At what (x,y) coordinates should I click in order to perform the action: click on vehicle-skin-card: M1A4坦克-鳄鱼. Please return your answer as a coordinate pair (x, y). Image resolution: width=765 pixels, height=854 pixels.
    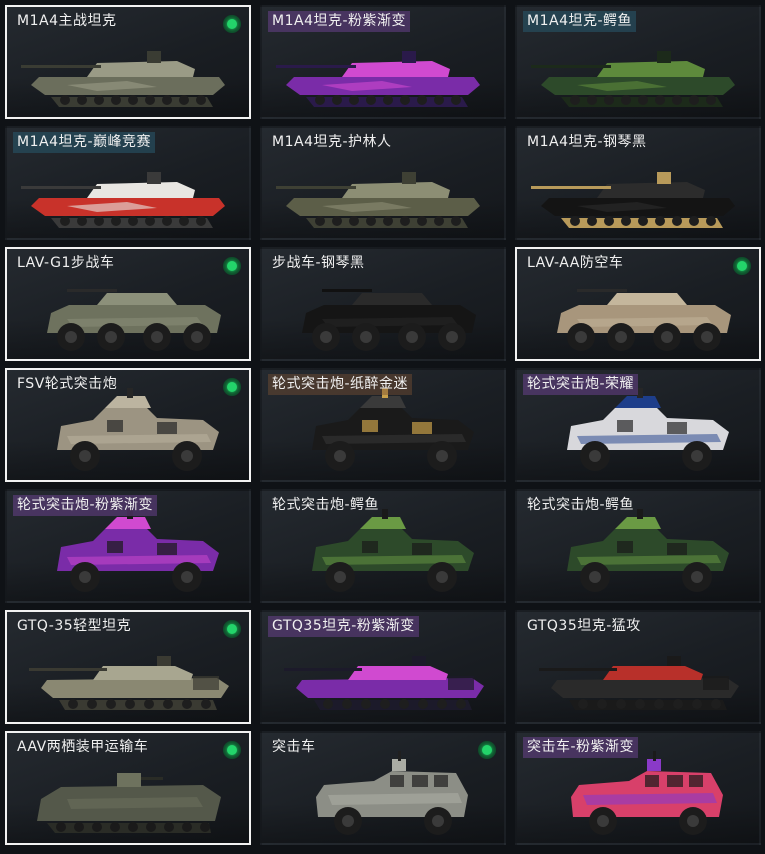
    Looking at the image, I should click on (638, 62).